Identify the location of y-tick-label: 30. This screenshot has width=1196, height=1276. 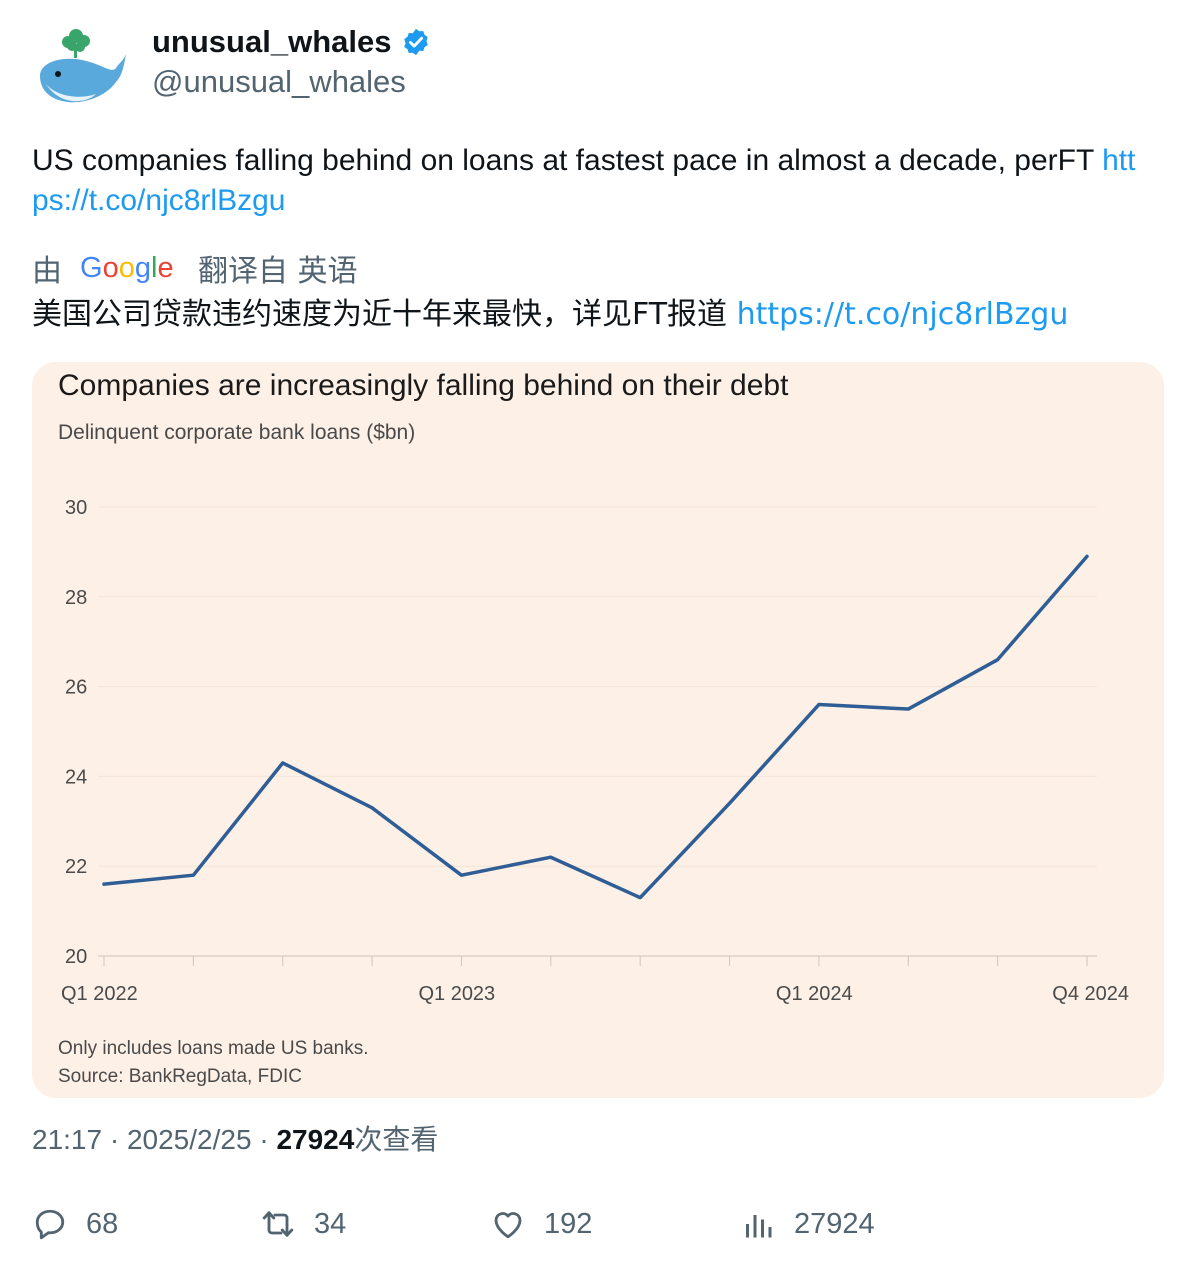
(76, 508).